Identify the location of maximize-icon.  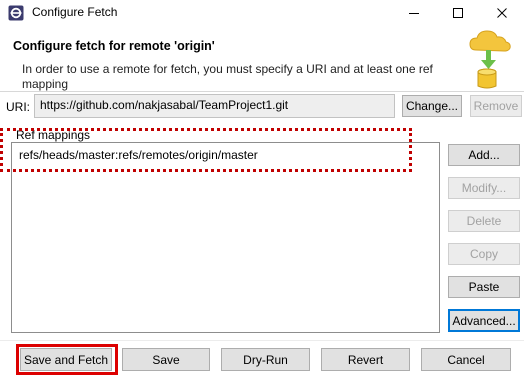
(458, 13).